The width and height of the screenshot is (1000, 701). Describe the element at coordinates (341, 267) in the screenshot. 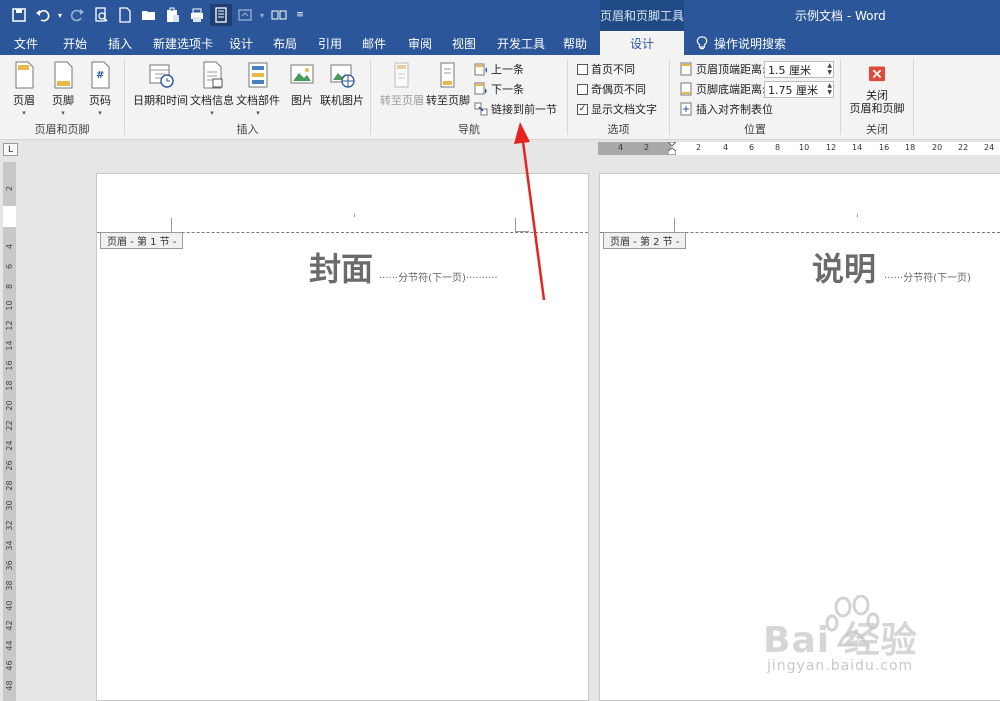

I see `page-title: 封面` at that location.